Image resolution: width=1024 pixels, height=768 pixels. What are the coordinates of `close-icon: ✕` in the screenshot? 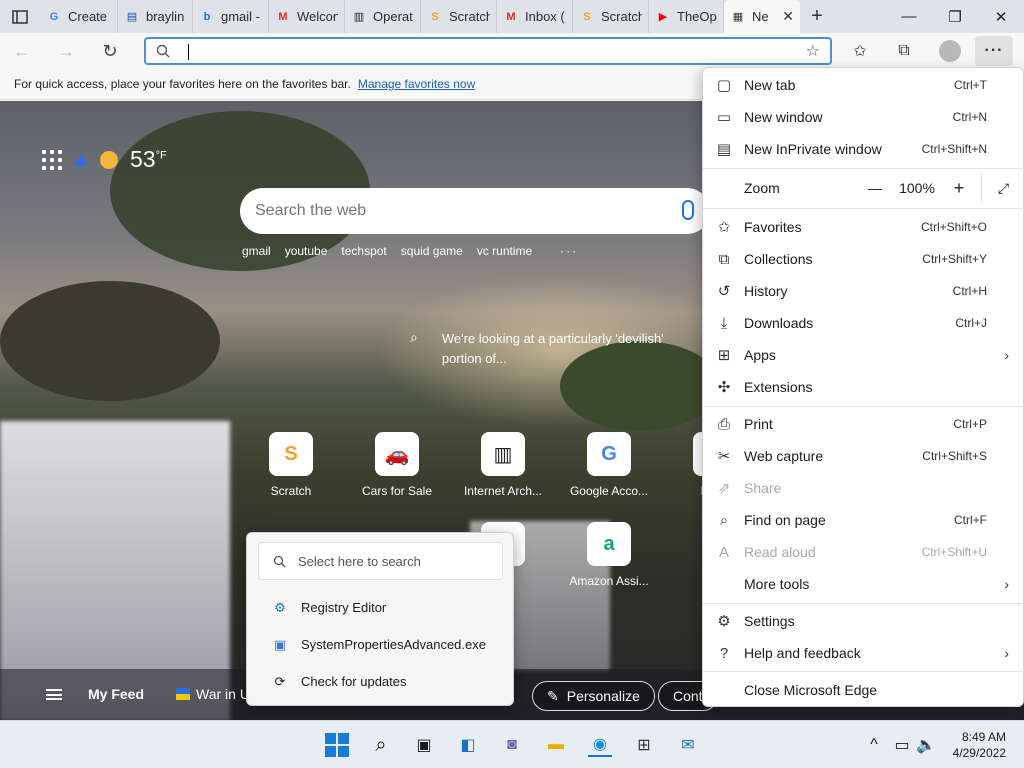 It's located at (1001, 17).